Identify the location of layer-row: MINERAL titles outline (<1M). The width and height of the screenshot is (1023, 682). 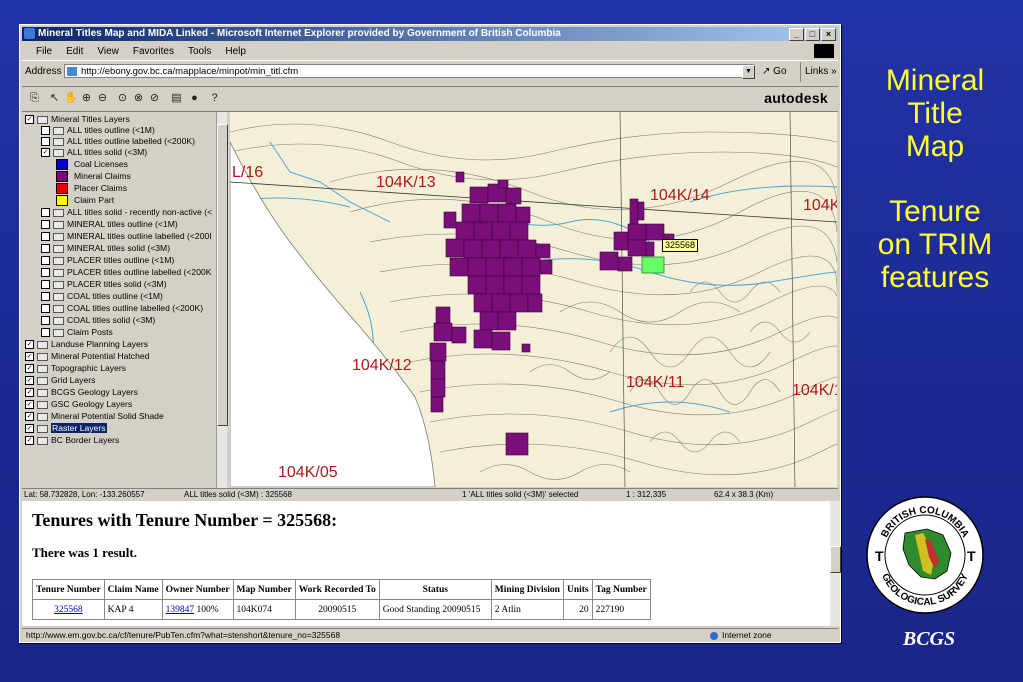
(109, 224).